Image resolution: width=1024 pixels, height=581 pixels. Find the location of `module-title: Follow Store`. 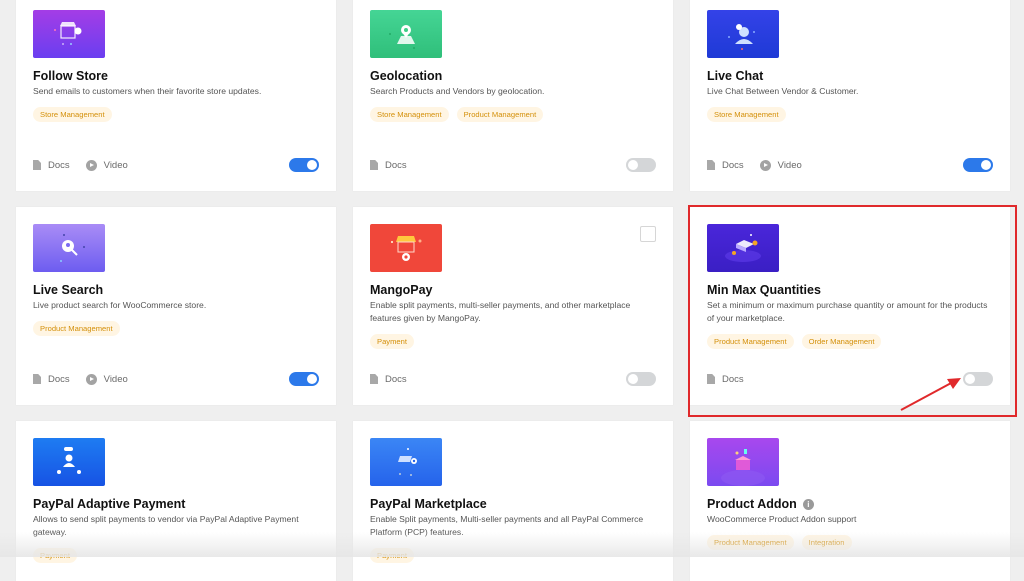

module-title: Follow Store is located at coordinates (70, 76).